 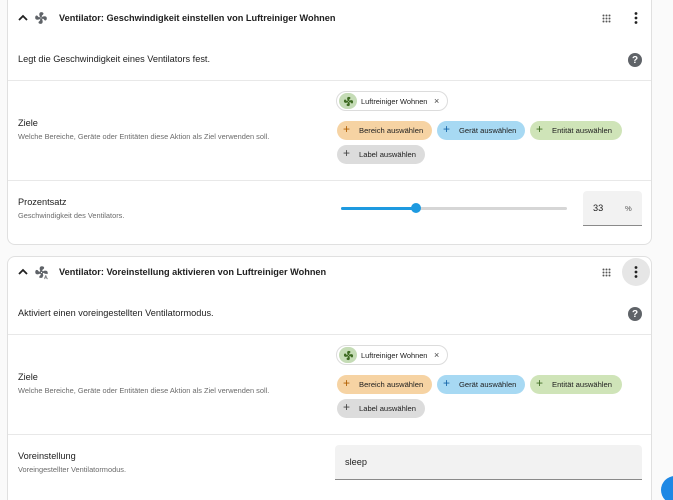 What do you see at coordinates (628, 208) in the screenshot?
I see `percentage-unit: %` at bounding box center [628, 208].